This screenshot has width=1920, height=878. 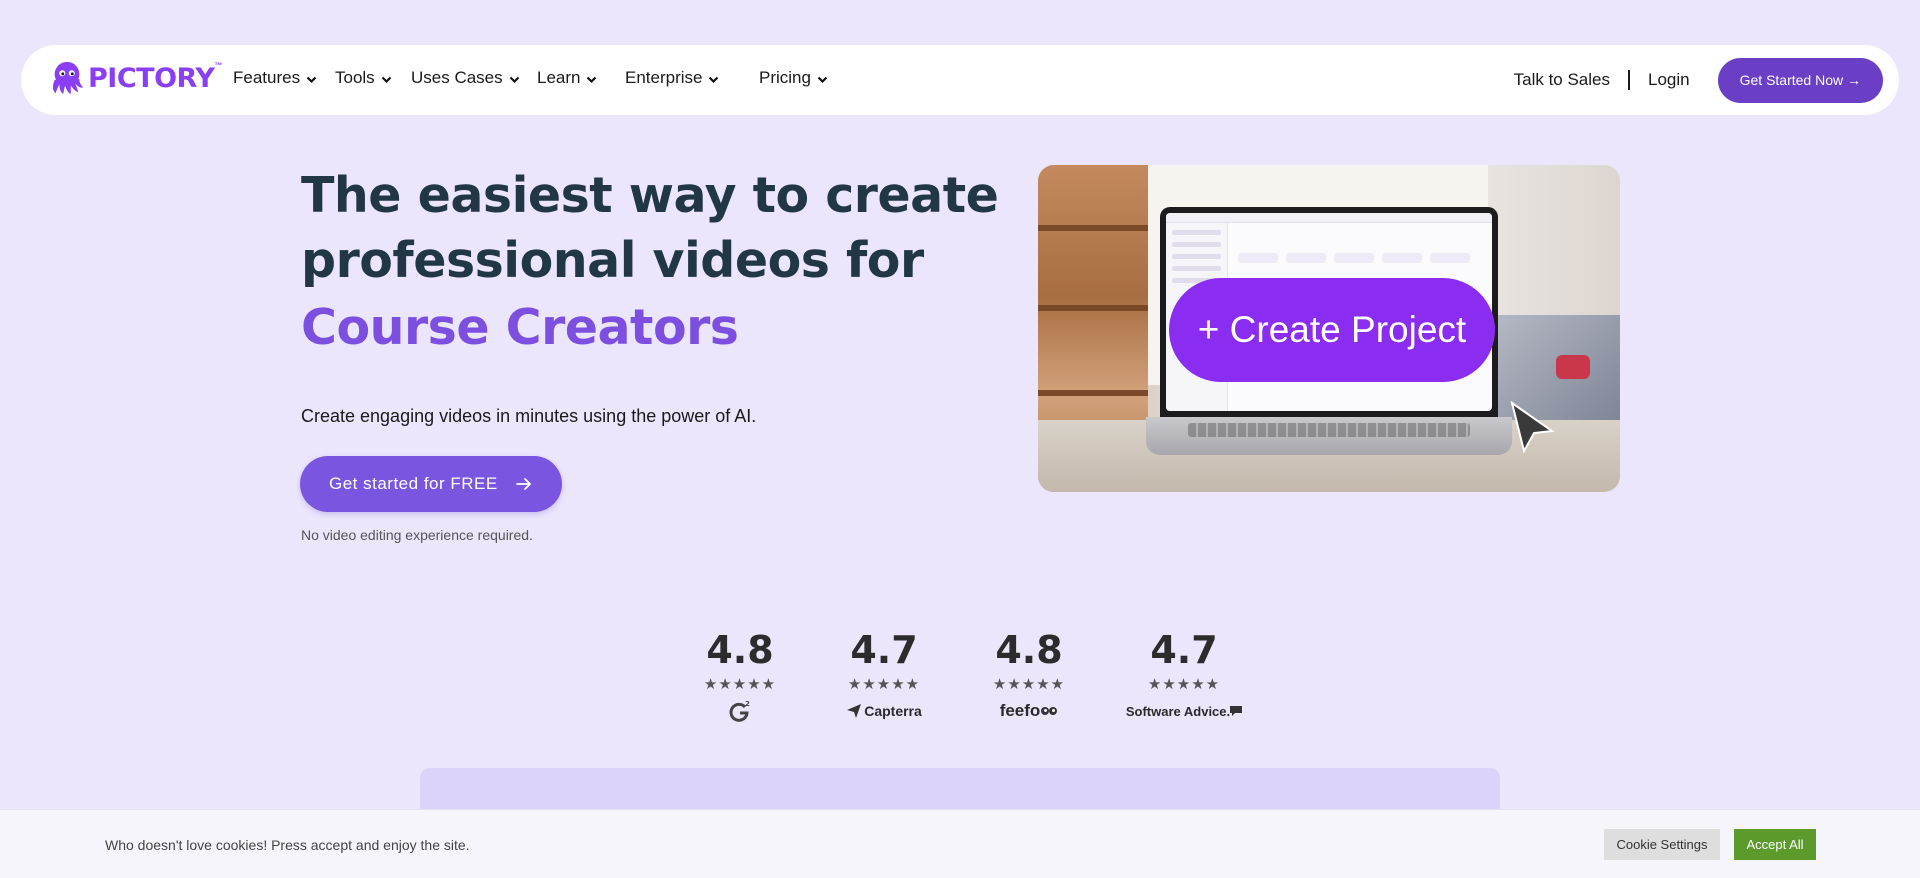 What do you see at coordinates (559, 77) in the screenshot?
I see `nav-learn-label: Learn` at bounding box center [559, 77].